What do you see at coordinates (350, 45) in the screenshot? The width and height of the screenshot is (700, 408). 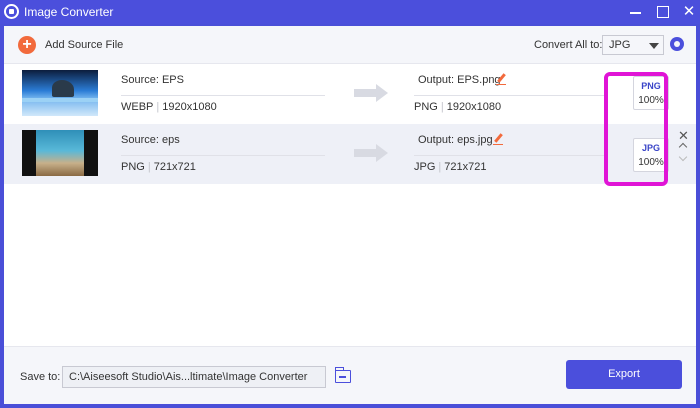 I see `toolbar: + Add Source File Convert All to: JPG` at bounding box center [350, 45].